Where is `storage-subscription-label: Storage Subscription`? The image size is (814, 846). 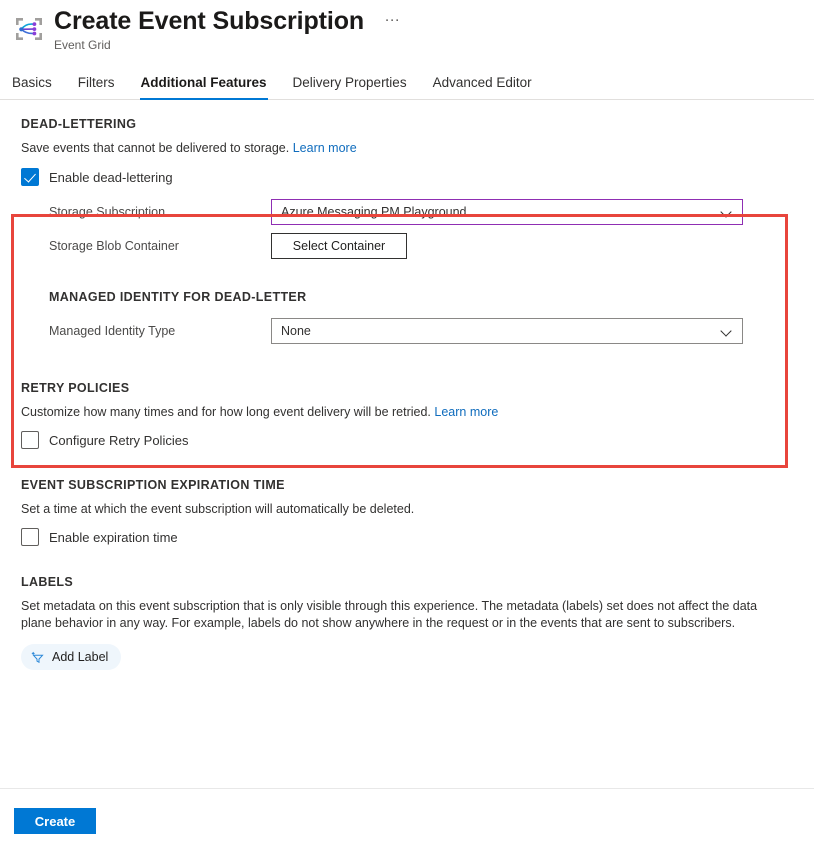 storage-subscription-label: Storage Subscription is located at coordinates (107, 212).